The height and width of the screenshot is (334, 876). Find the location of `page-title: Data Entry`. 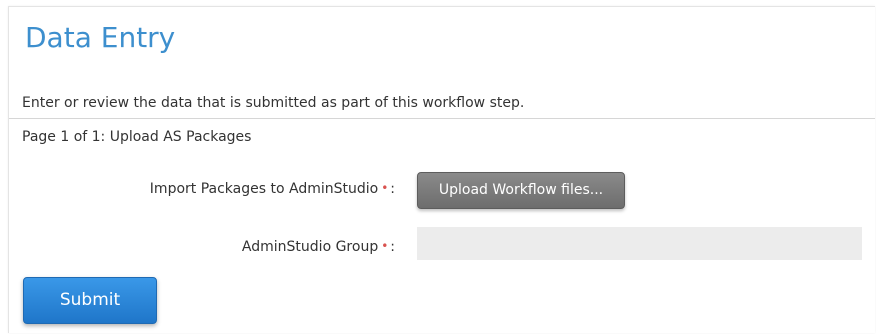

page-title: Data Entry is located at coordinates (100, 37).